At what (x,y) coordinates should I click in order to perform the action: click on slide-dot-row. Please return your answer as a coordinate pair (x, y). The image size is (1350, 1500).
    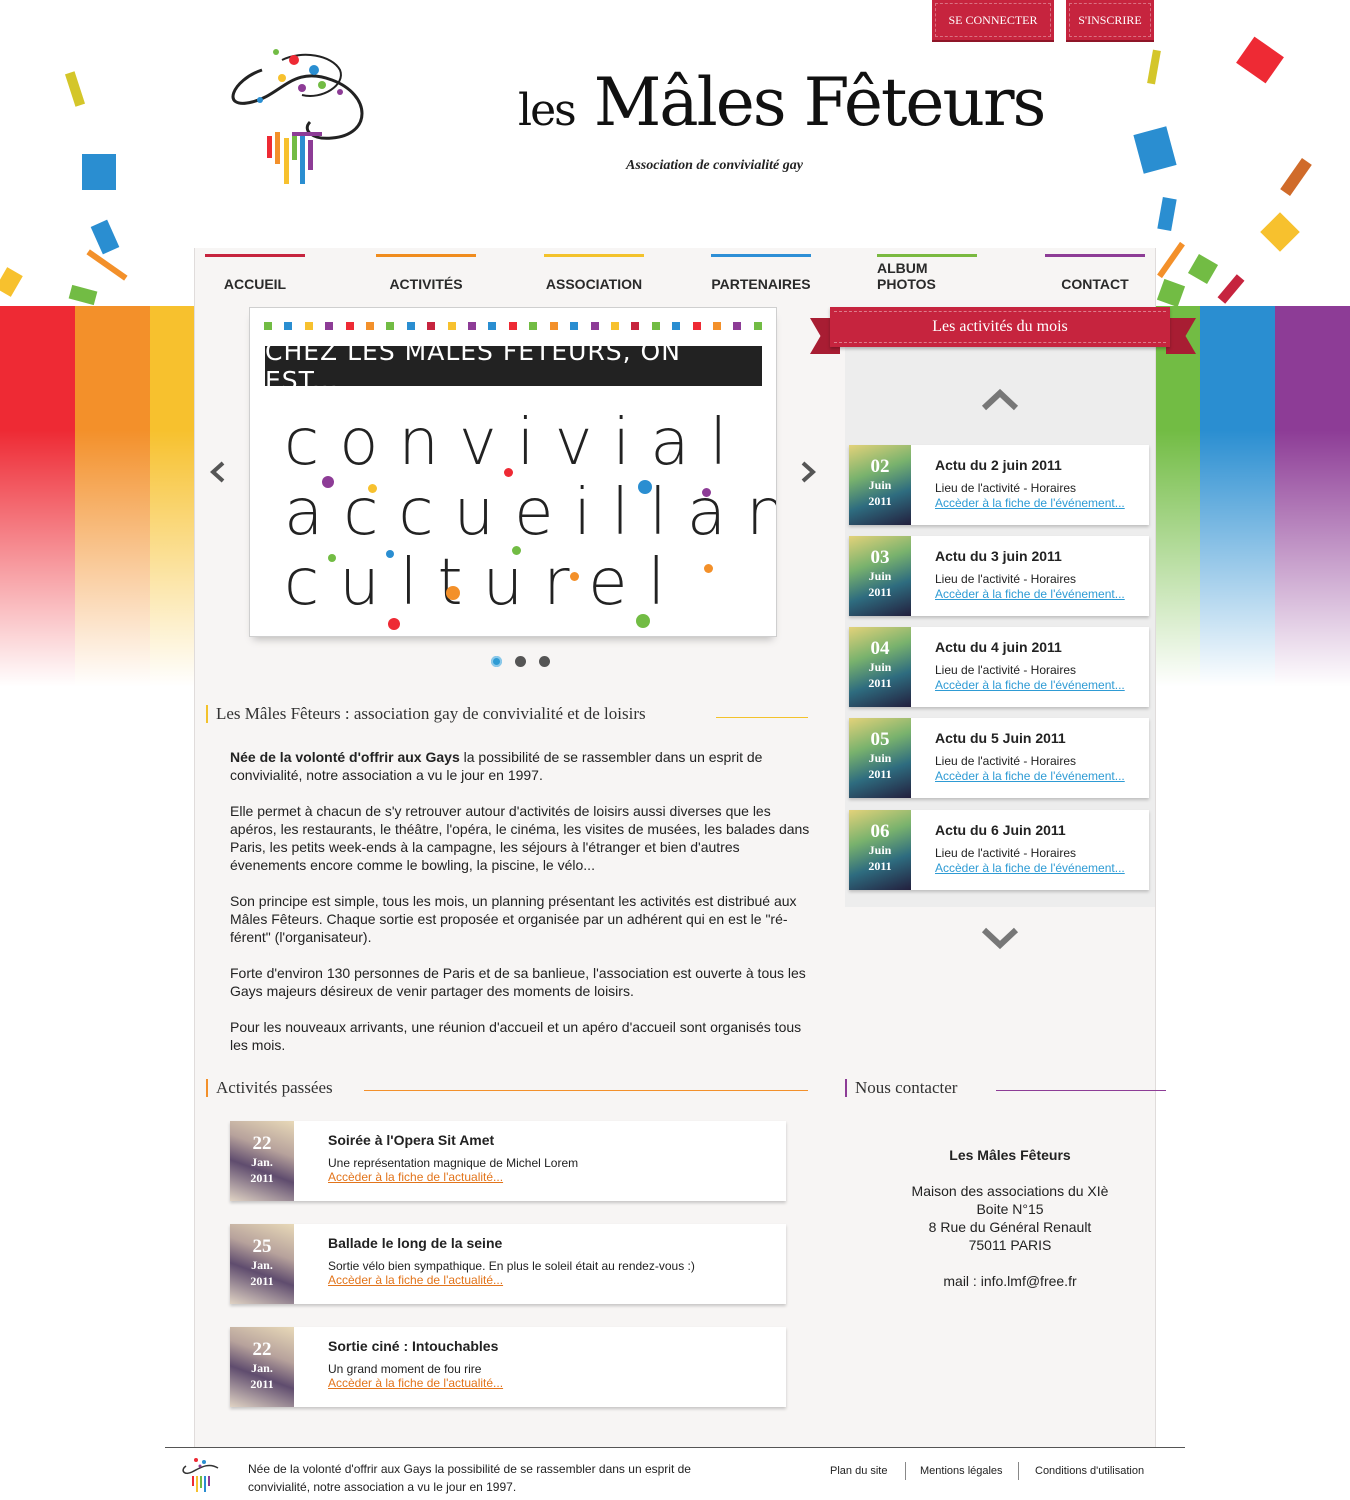
    Looking at the image, I should click on (513, 326).